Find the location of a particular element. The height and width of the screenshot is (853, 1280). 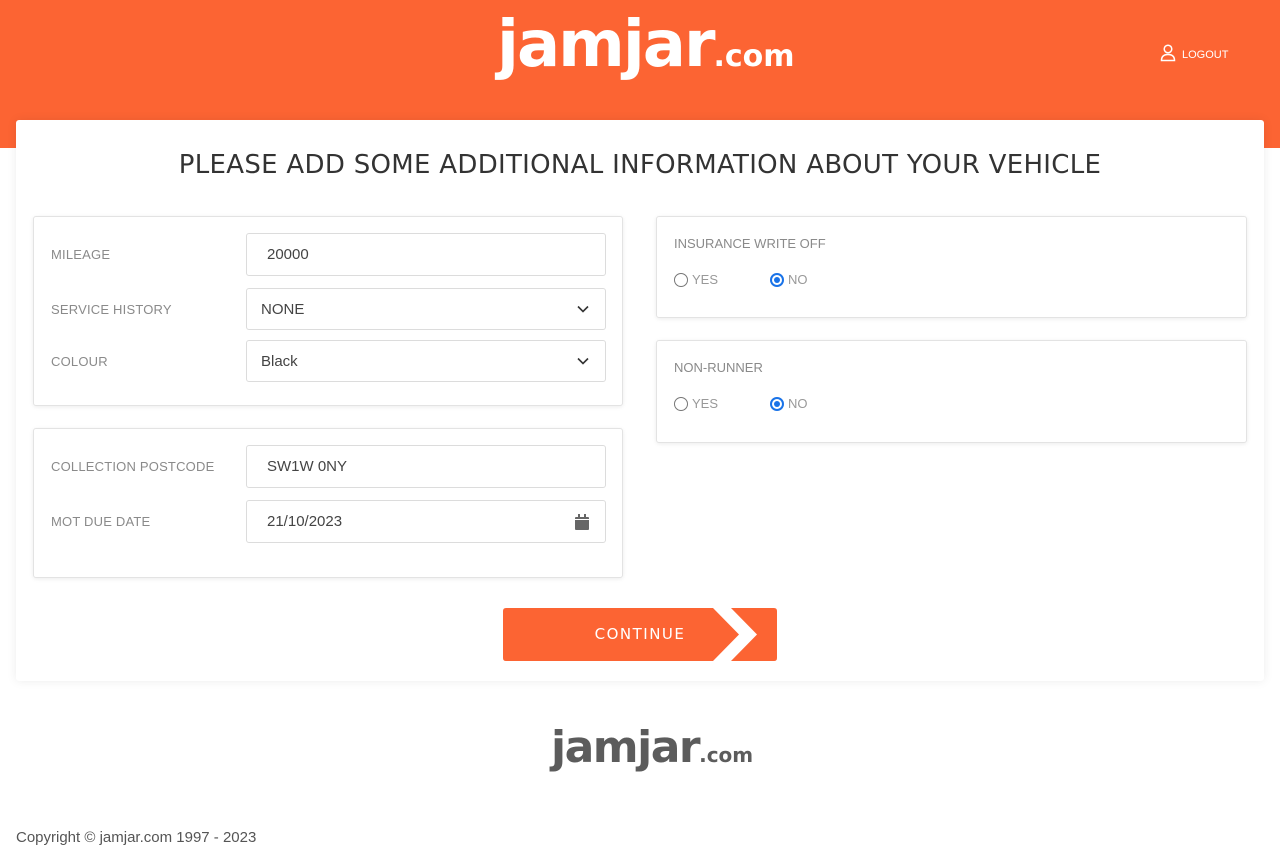

continue-button: CONTINUE is located at coordinates (640, 634).